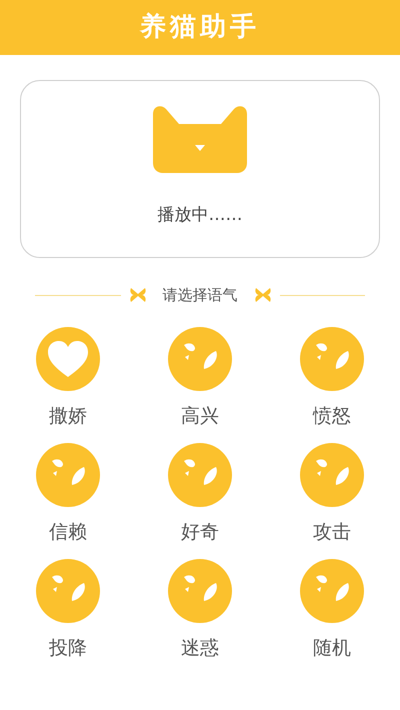 This screenshot has width=400, height=710. Describe the element at coordinates (200, 139) in the screenshot. I see `cat-face-icon` at that location.